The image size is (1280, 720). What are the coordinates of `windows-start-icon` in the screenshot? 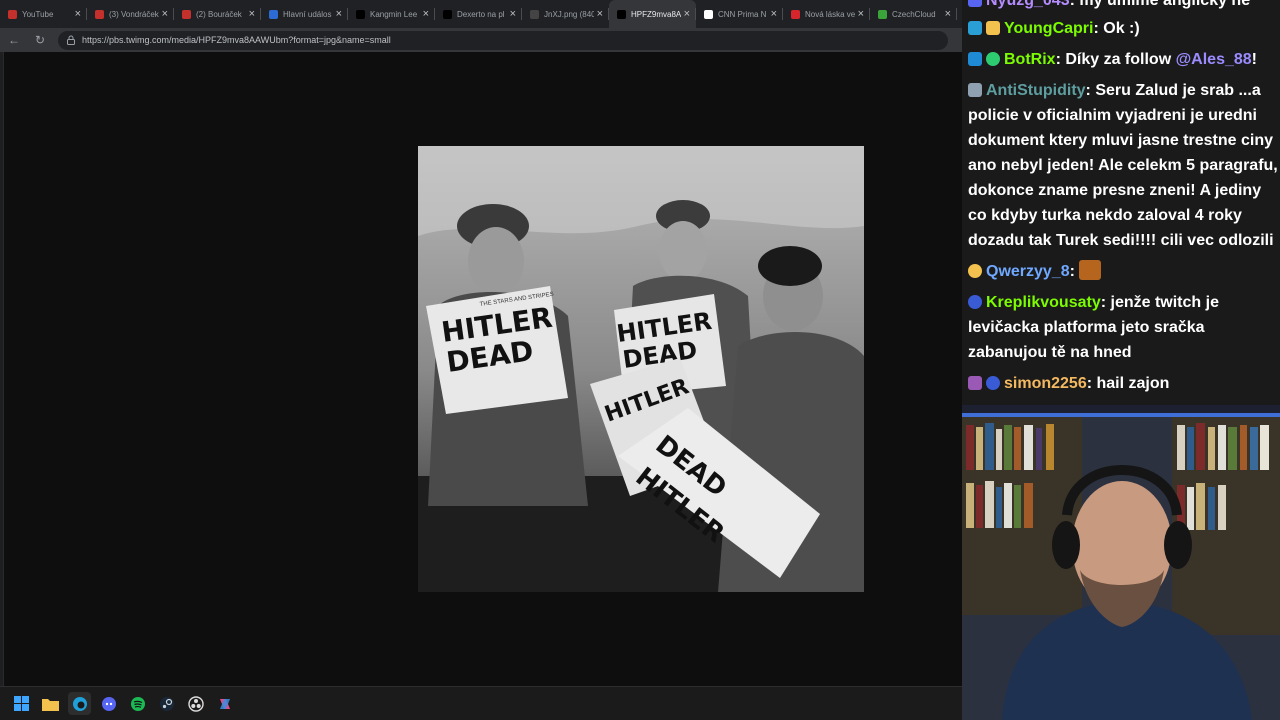 It's located at (21, 703).